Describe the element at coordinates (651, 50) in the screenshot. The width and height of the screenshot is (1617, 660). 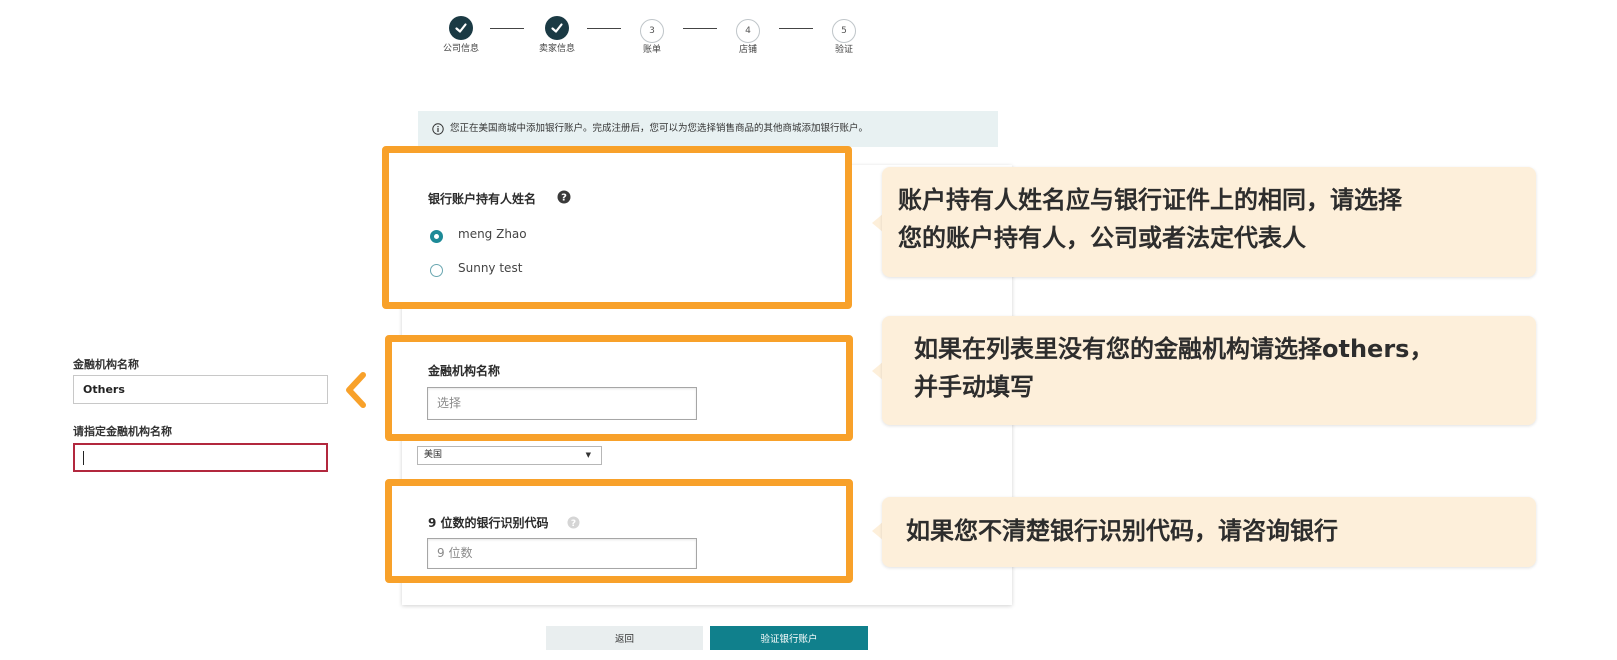
I see `step-3-label: 账单` at that location.